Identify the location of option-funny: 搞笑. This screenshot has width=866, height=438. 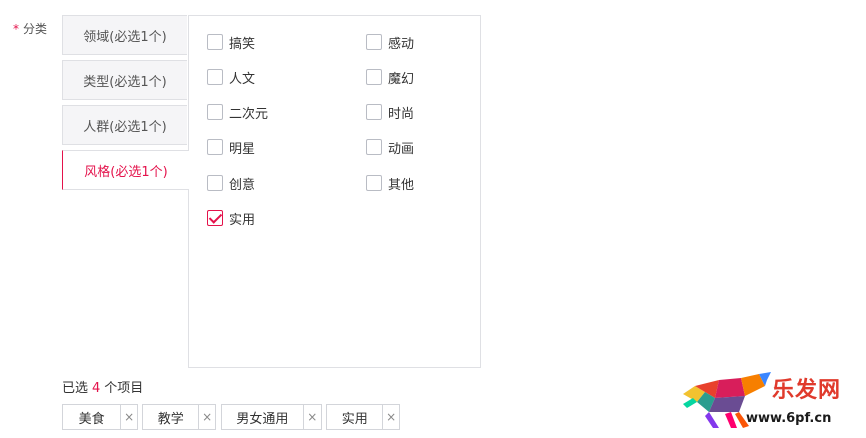
(231, 42).